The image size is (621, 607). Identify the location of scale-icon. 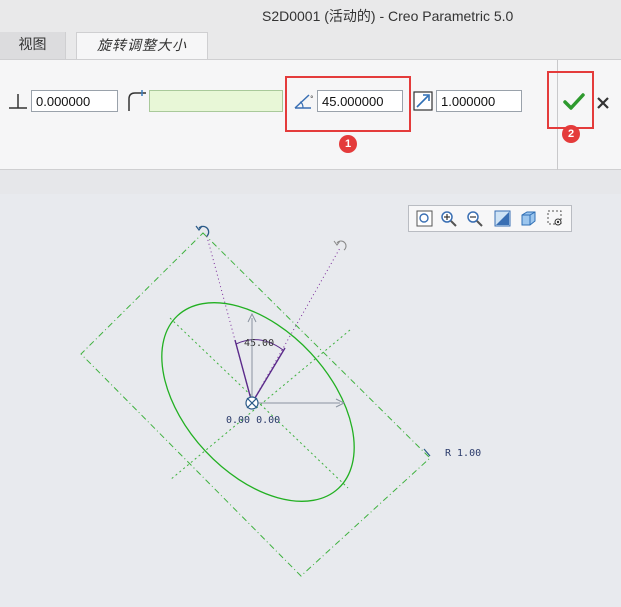
(423, 101).